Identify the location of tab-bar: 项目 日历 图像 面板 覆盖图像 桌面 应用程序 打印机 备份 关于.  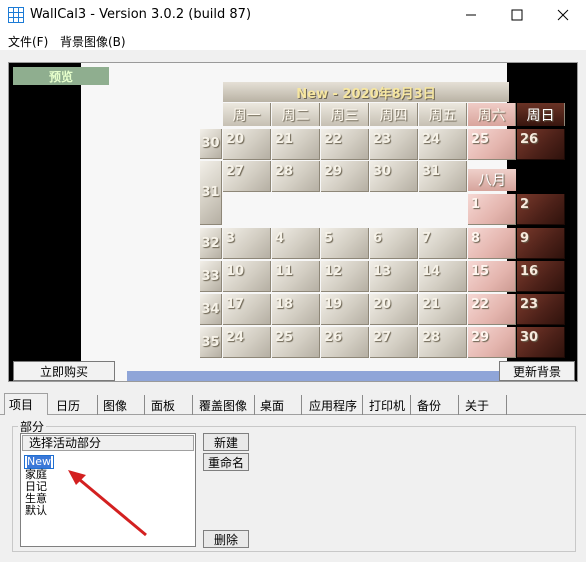
(293, 404).